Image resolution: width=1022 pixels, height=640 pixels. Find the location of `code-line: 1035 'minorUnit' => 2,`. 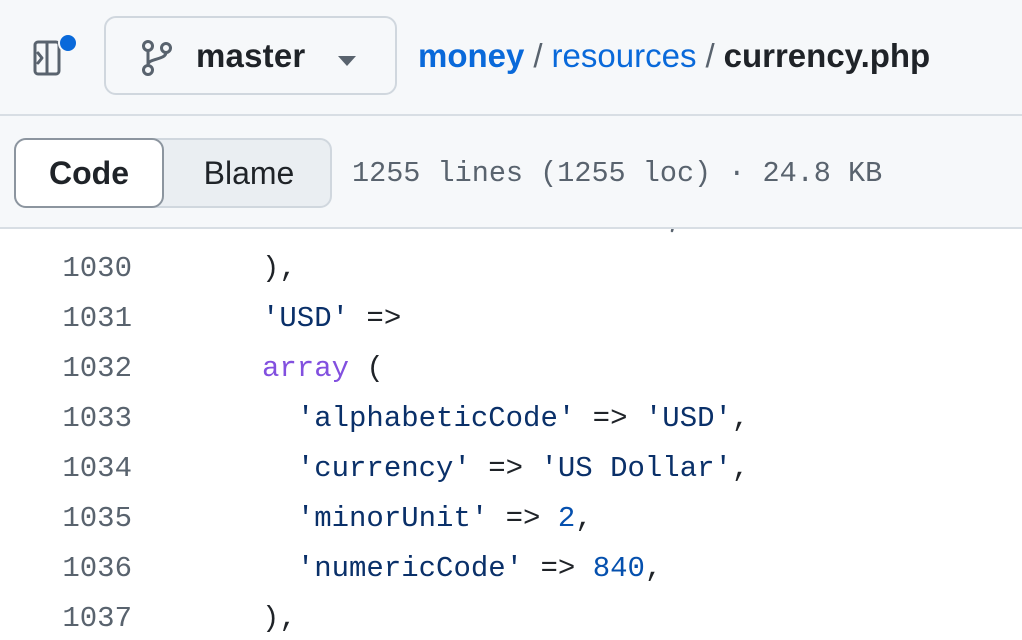

code-line: 1035 'minorUnit' => 2, is located at coordinates (511, 519).